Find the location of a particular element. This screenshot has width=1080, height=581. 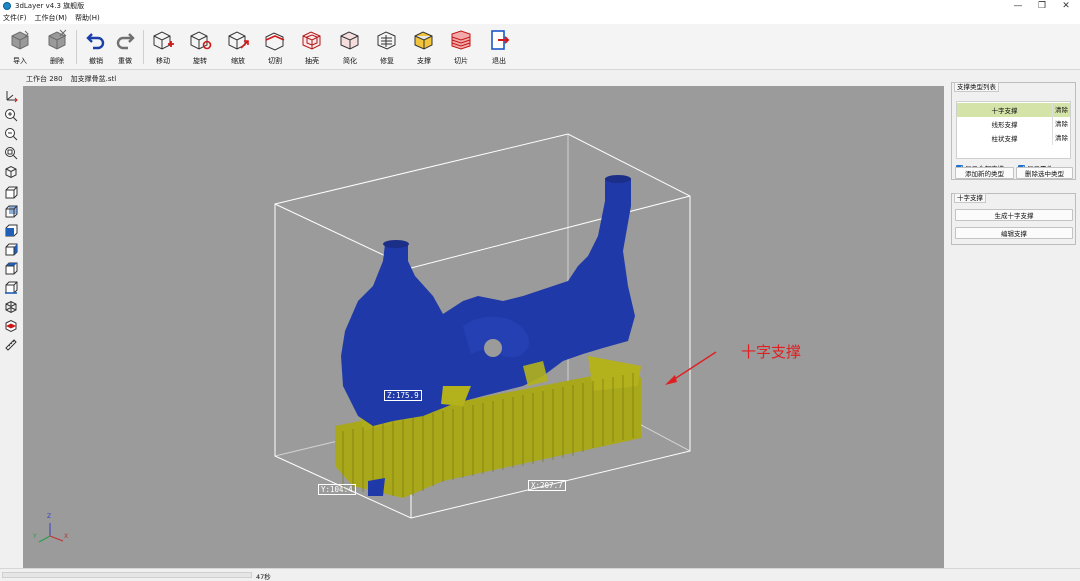

zoom-fit-icon is located at coordinates (10, 152).